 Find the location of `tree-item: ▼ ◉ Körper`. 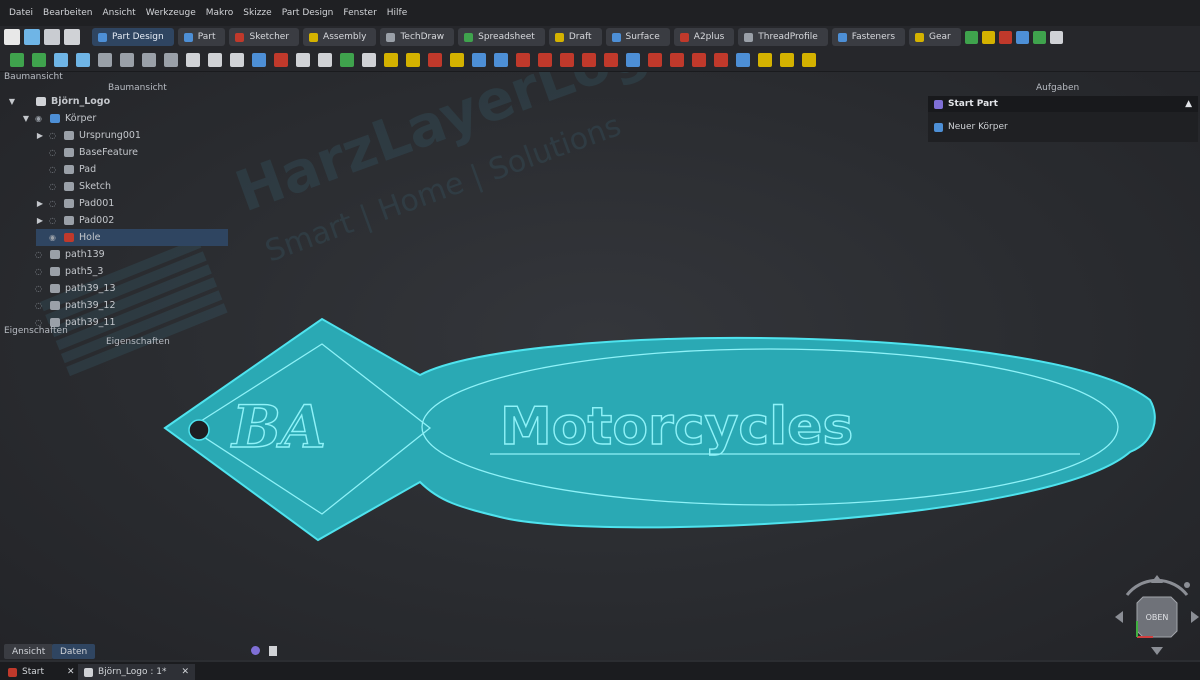

tree-item: ▼ ◉ Körper is located at coordinates (125, 118).